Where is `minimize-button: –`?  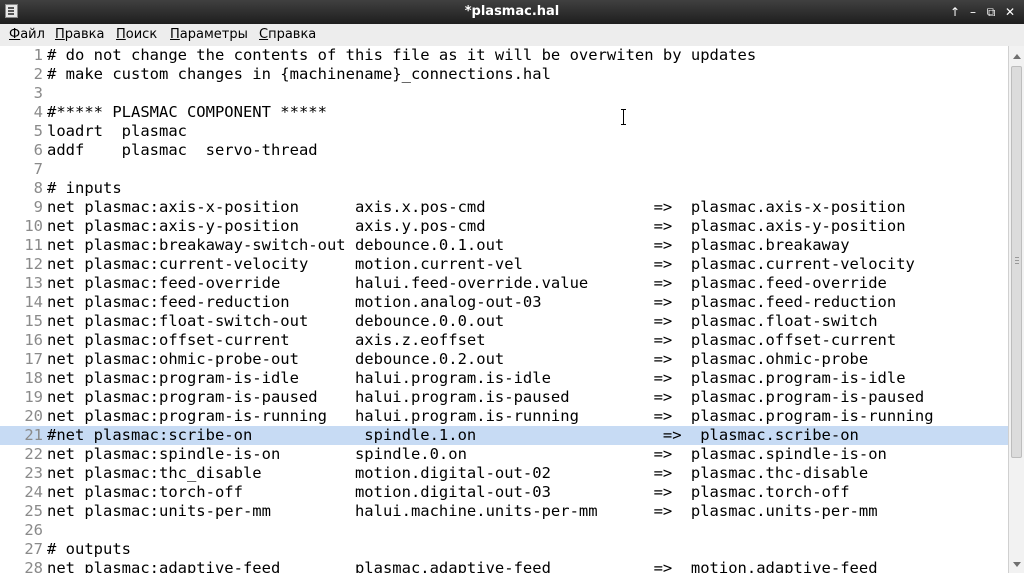
minimize-button: – is located at coordinates (973, 12).